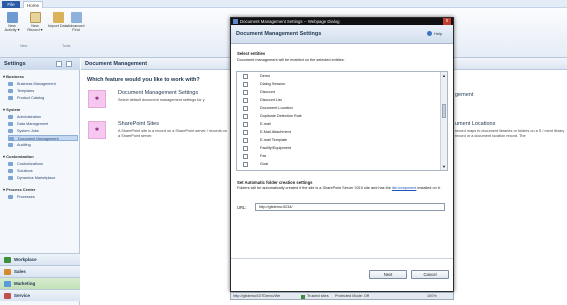 The width and height of the screenshot is (567, 305). I want to click on zoom-level: 100%, so click(432, 296).